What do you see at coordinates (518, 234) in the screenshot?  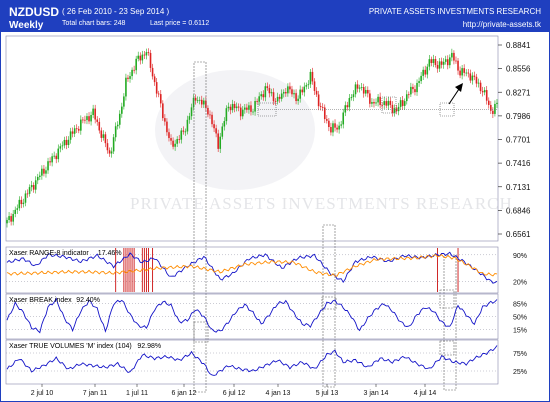 I see `y-tick-label: 0.6561` at bounding box center [518, 234].